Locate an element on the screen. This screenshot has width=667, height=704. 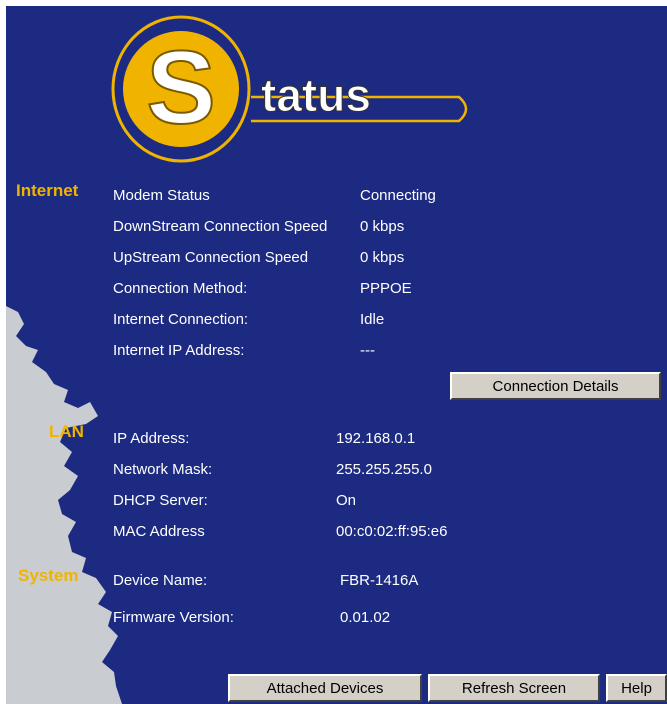
connection-details-button: Connection Details is located at coordinates (555, 386).